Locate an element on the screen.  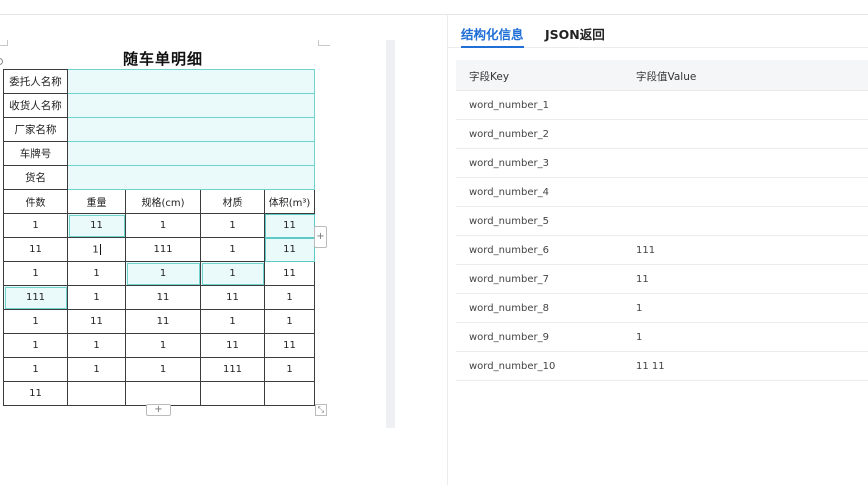
table-row: 1 1 1 111 1 is located at coordinates (159, 369).